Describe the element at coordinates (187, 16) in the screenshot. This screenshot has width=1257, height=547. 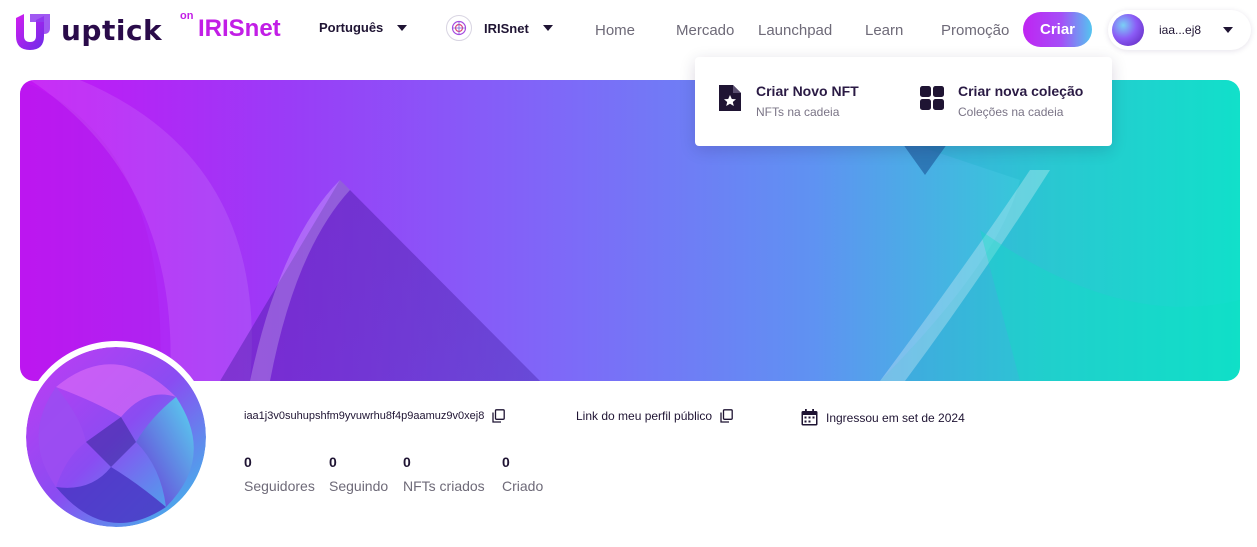
I see `logo-on-label: on` at that location.